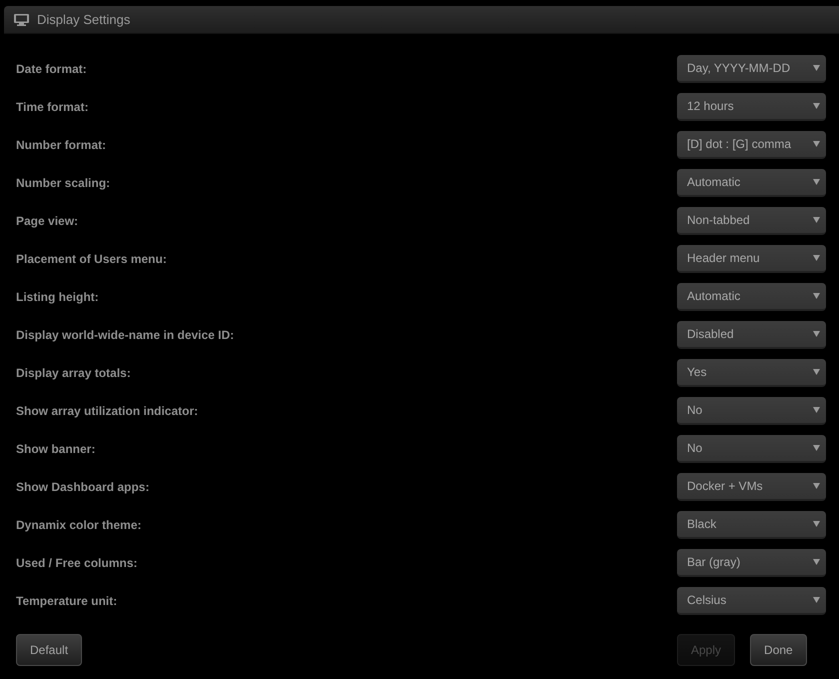 This screenshot has height=679, width=839. Describe the element at coordinates (751, 145) in the screenshot. I see `setting-dropdown: [D] dot : [G] comma` at that location.